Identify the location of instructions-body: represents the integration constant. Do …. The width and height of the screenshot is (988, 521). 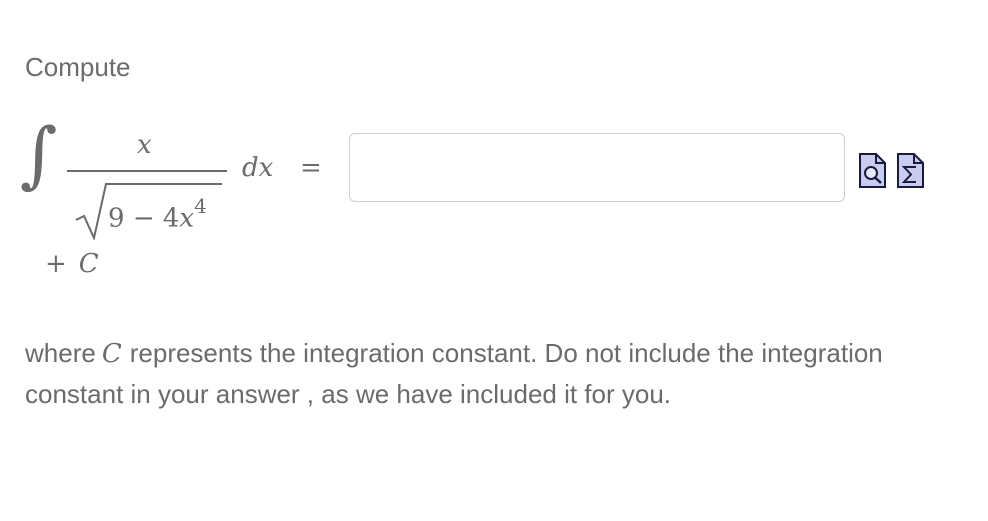
(454, 373).